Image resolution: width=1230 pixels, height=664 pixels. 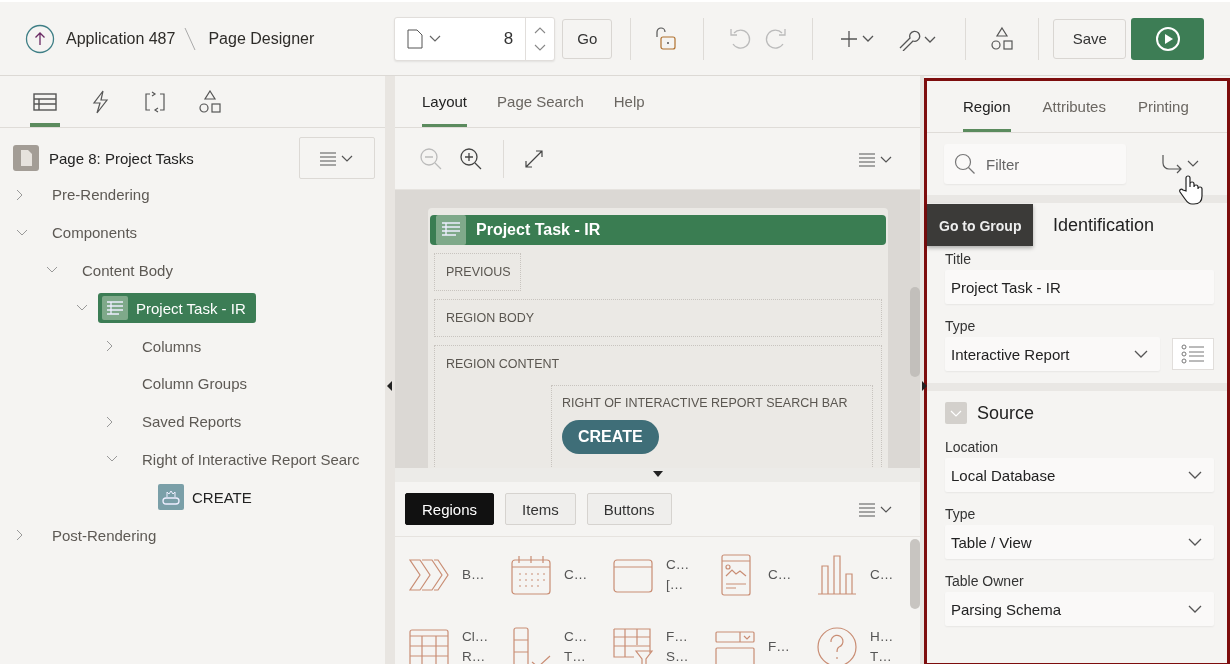 What do you see at coordinates (1074, 106) in the screenshot?
I see `tab: Attributes` at bounding box center [1074, 106].